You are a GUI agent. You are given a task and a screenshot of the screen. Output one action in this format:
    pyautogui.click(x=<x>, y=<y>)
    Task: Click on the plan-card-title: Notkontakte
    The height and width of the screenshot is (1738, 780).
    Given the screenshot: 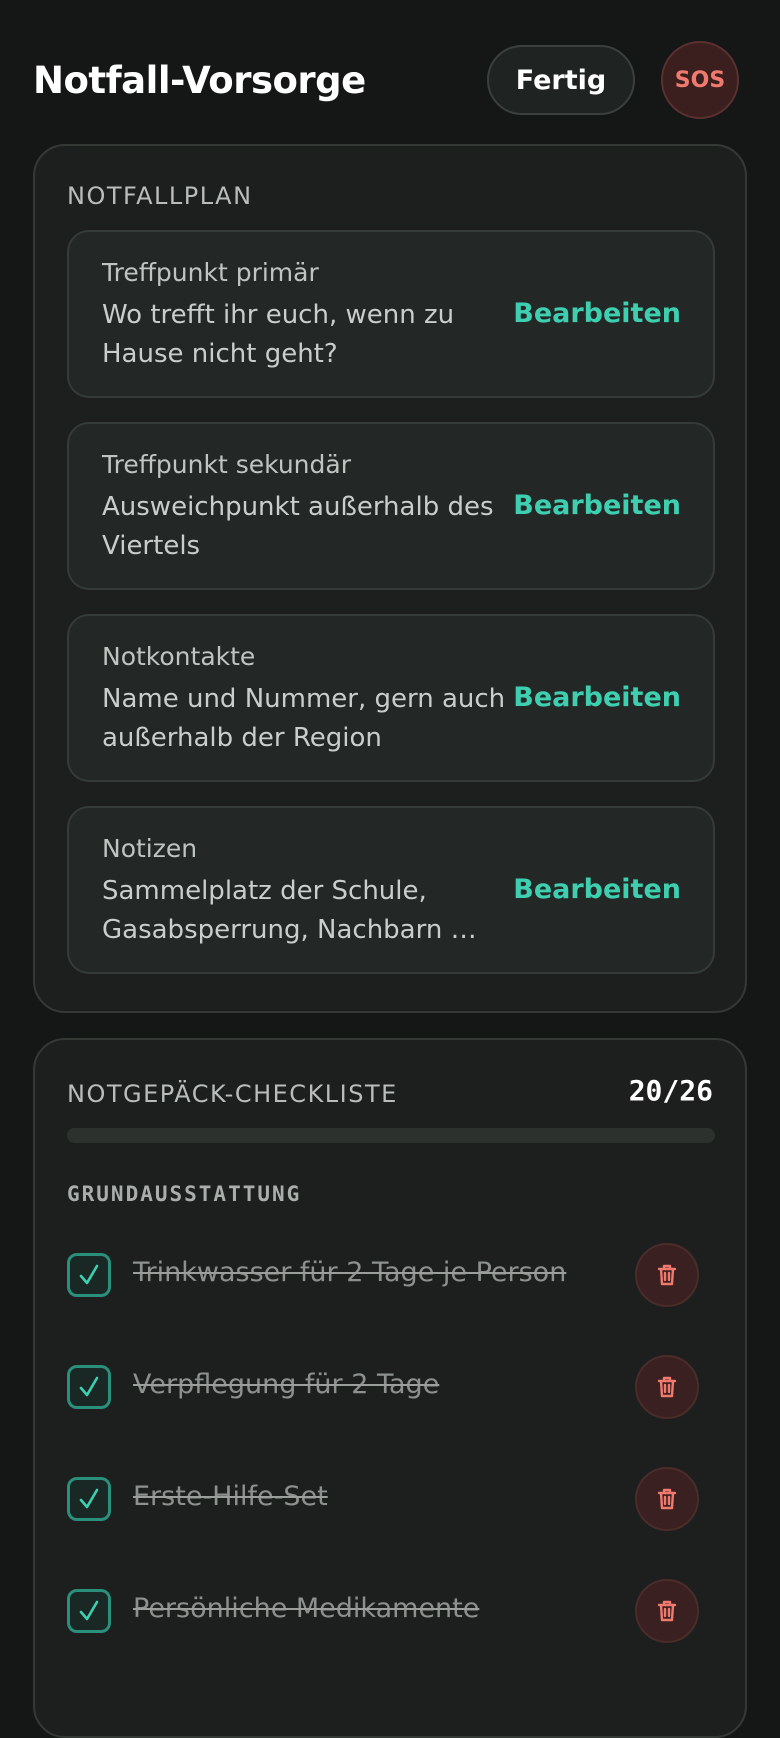 What is the action you would take?
    pyautogui.click(x=179, y=656)
    